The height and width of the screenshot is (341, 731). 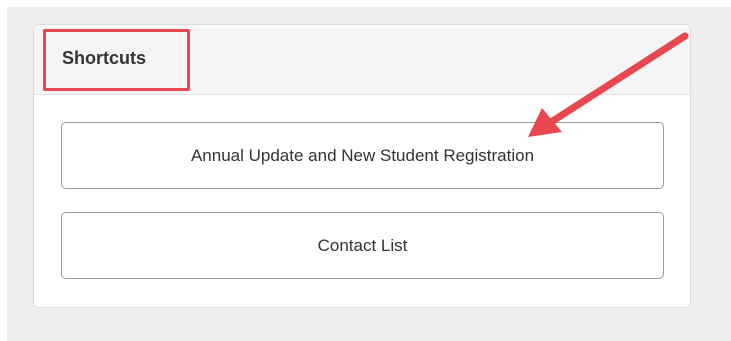 What do you see at coordinates (104, 58) in the screenshot?
I see `shortcuts-title: Shortcuts` at bounding box center [104, 58].